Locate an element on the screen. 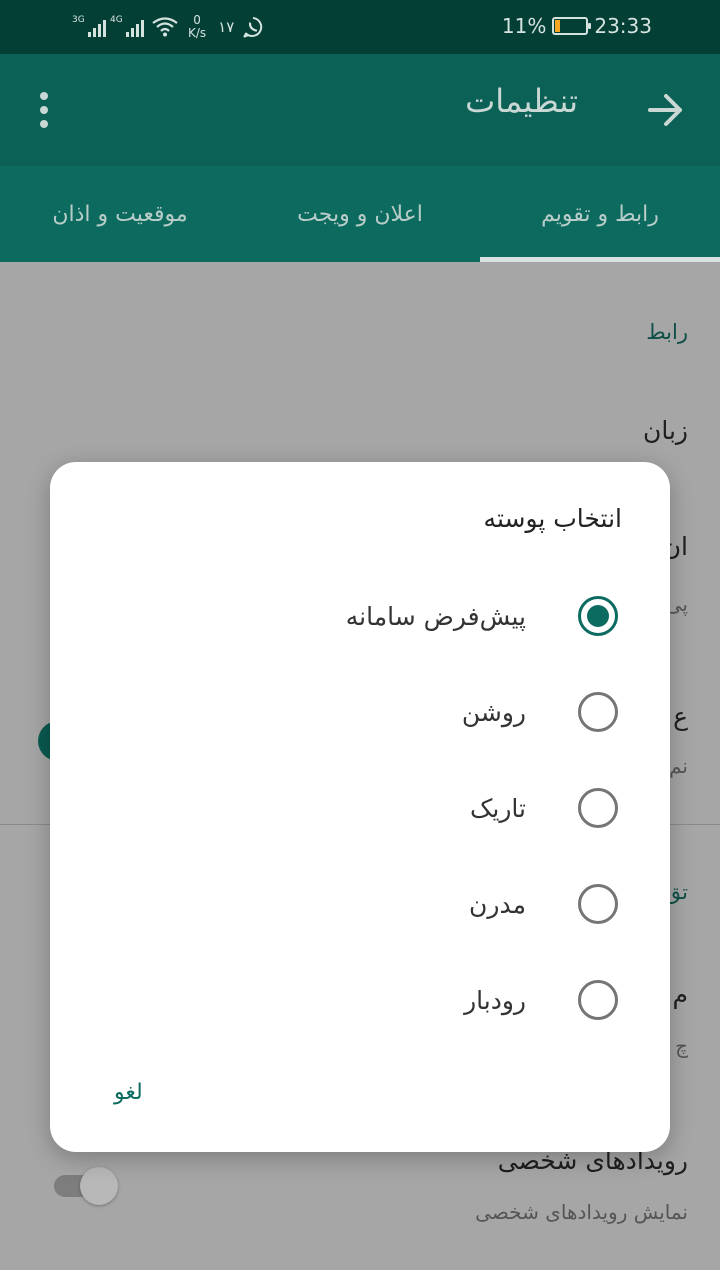 The image size is (720, 1270). option-label: تاریک is located at coordinates (498, 808).